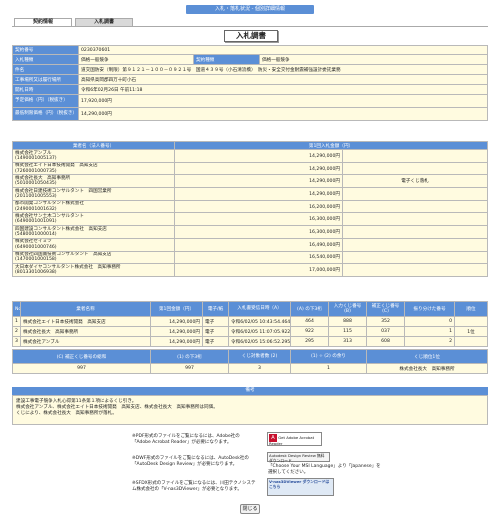  Describe the element at coordinates (45, 50) in the screenshot. I see `info-label: 契約番号` at that location.